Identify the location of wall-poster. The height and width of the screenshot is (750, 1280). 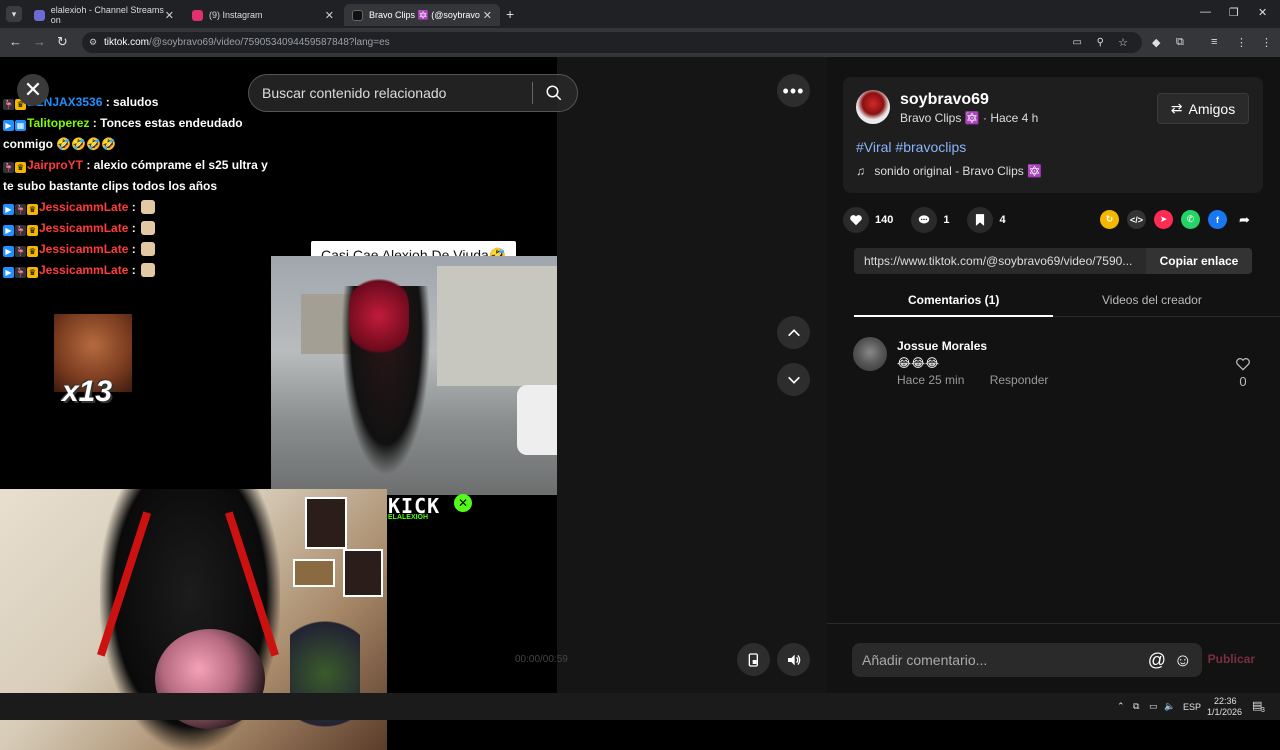
(363, 573).